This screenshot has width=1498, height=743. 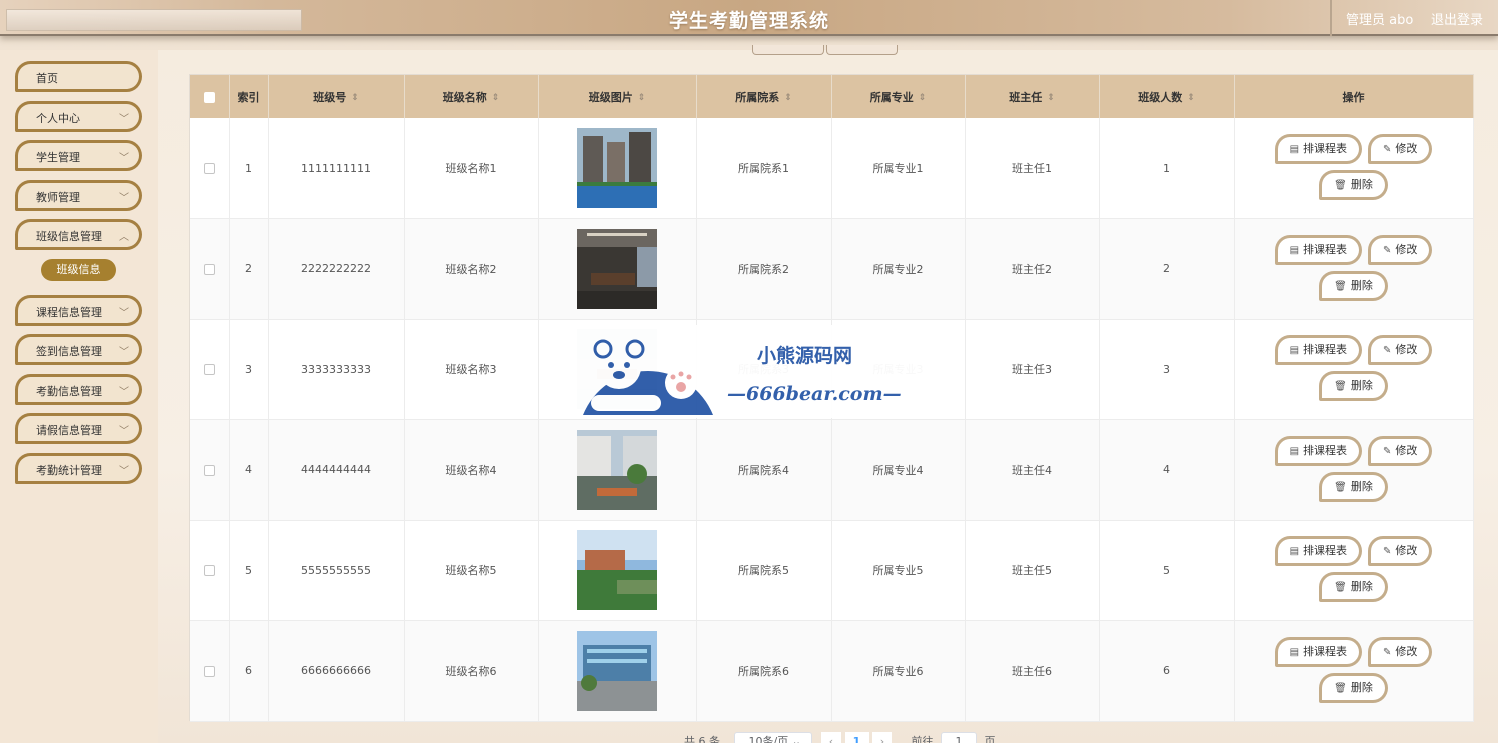 What do you see at coordinates (1167, 96) in the screenshot?
I see `column-header: 班级人数 ⇕` at bounding box center [1167, 96].